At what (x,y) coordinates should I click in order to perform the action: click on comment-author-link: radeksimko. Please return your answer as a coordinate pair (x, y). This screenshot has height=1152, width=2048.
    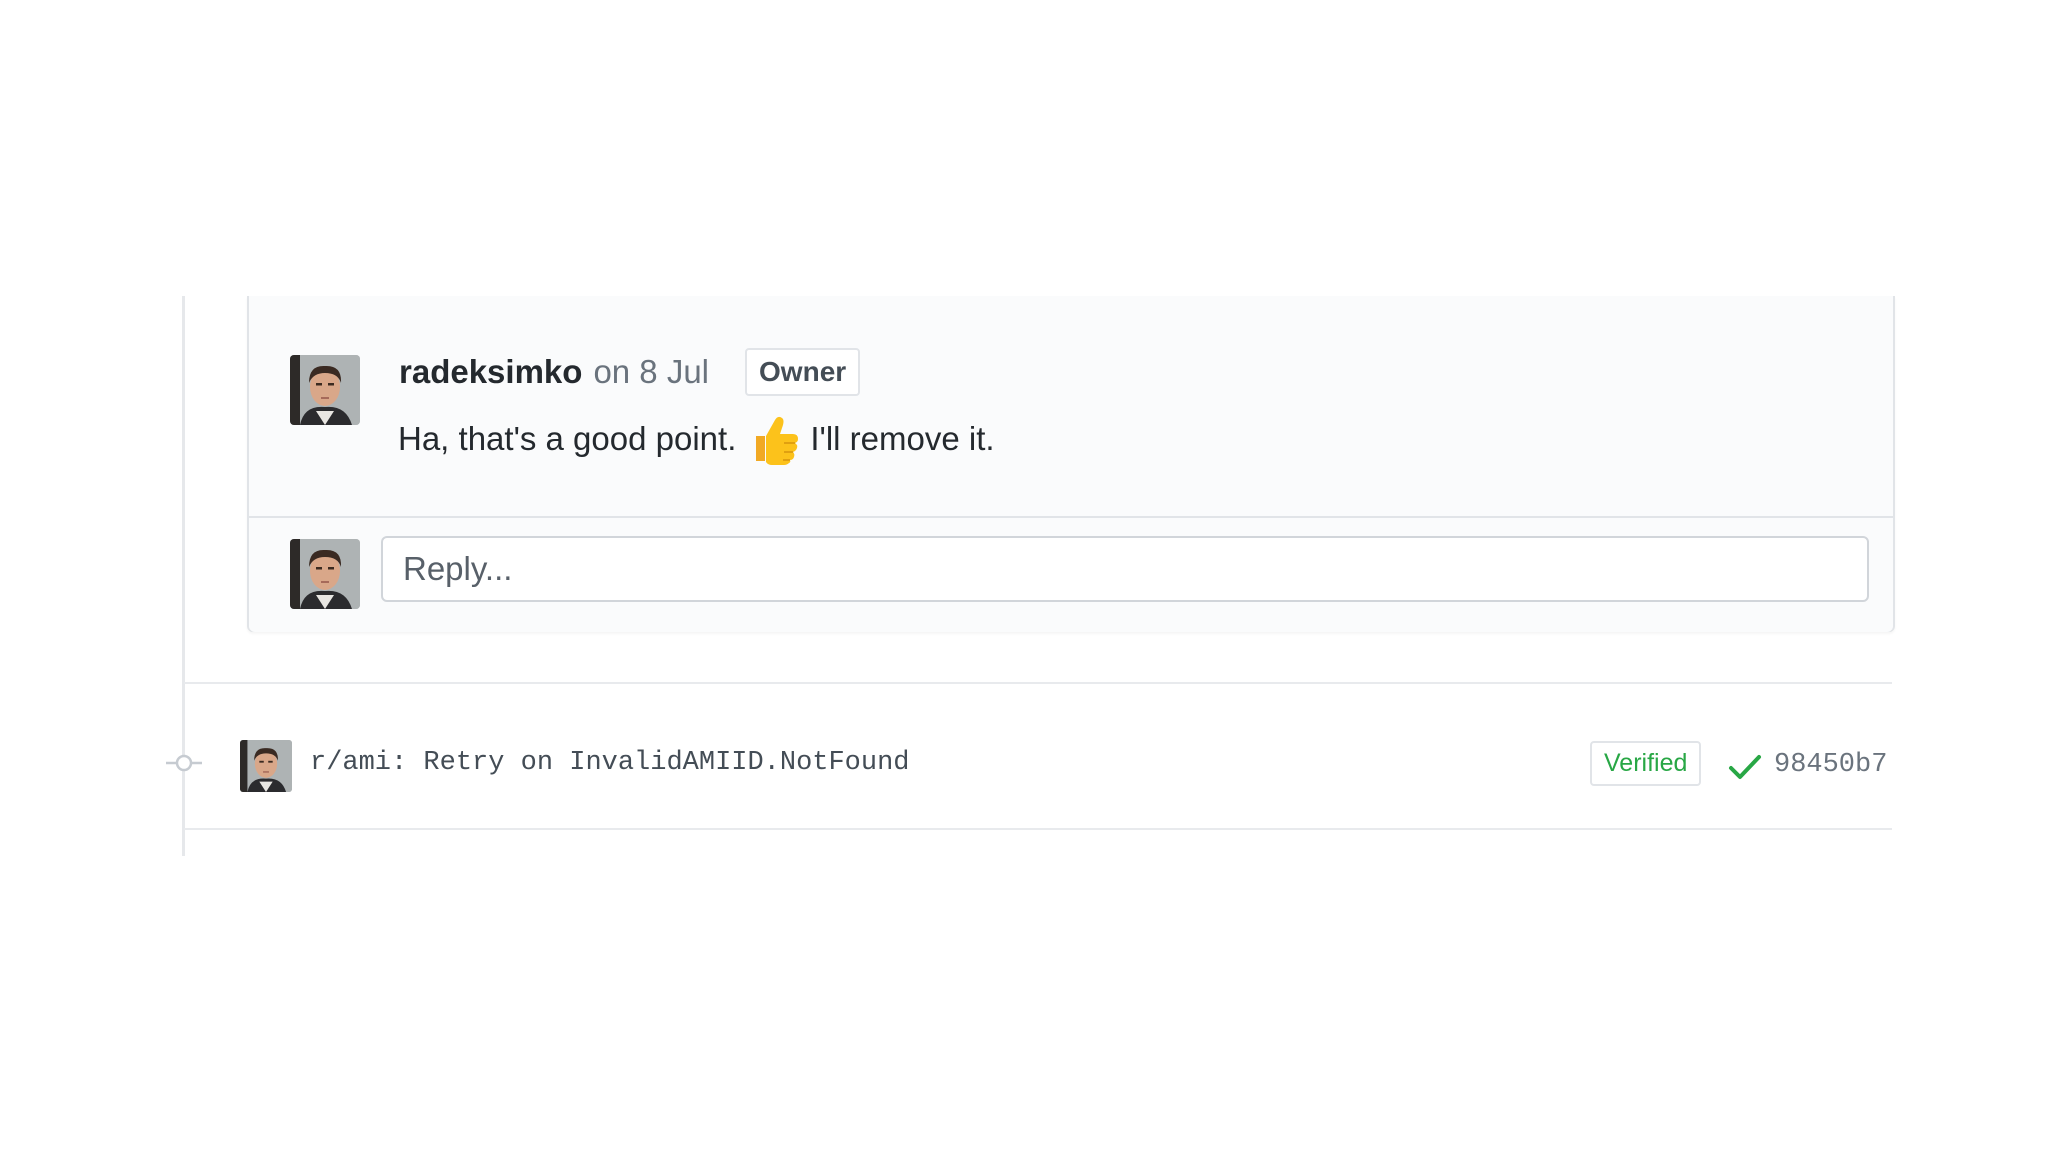
    Looking at the image, I should click on (490, 372).